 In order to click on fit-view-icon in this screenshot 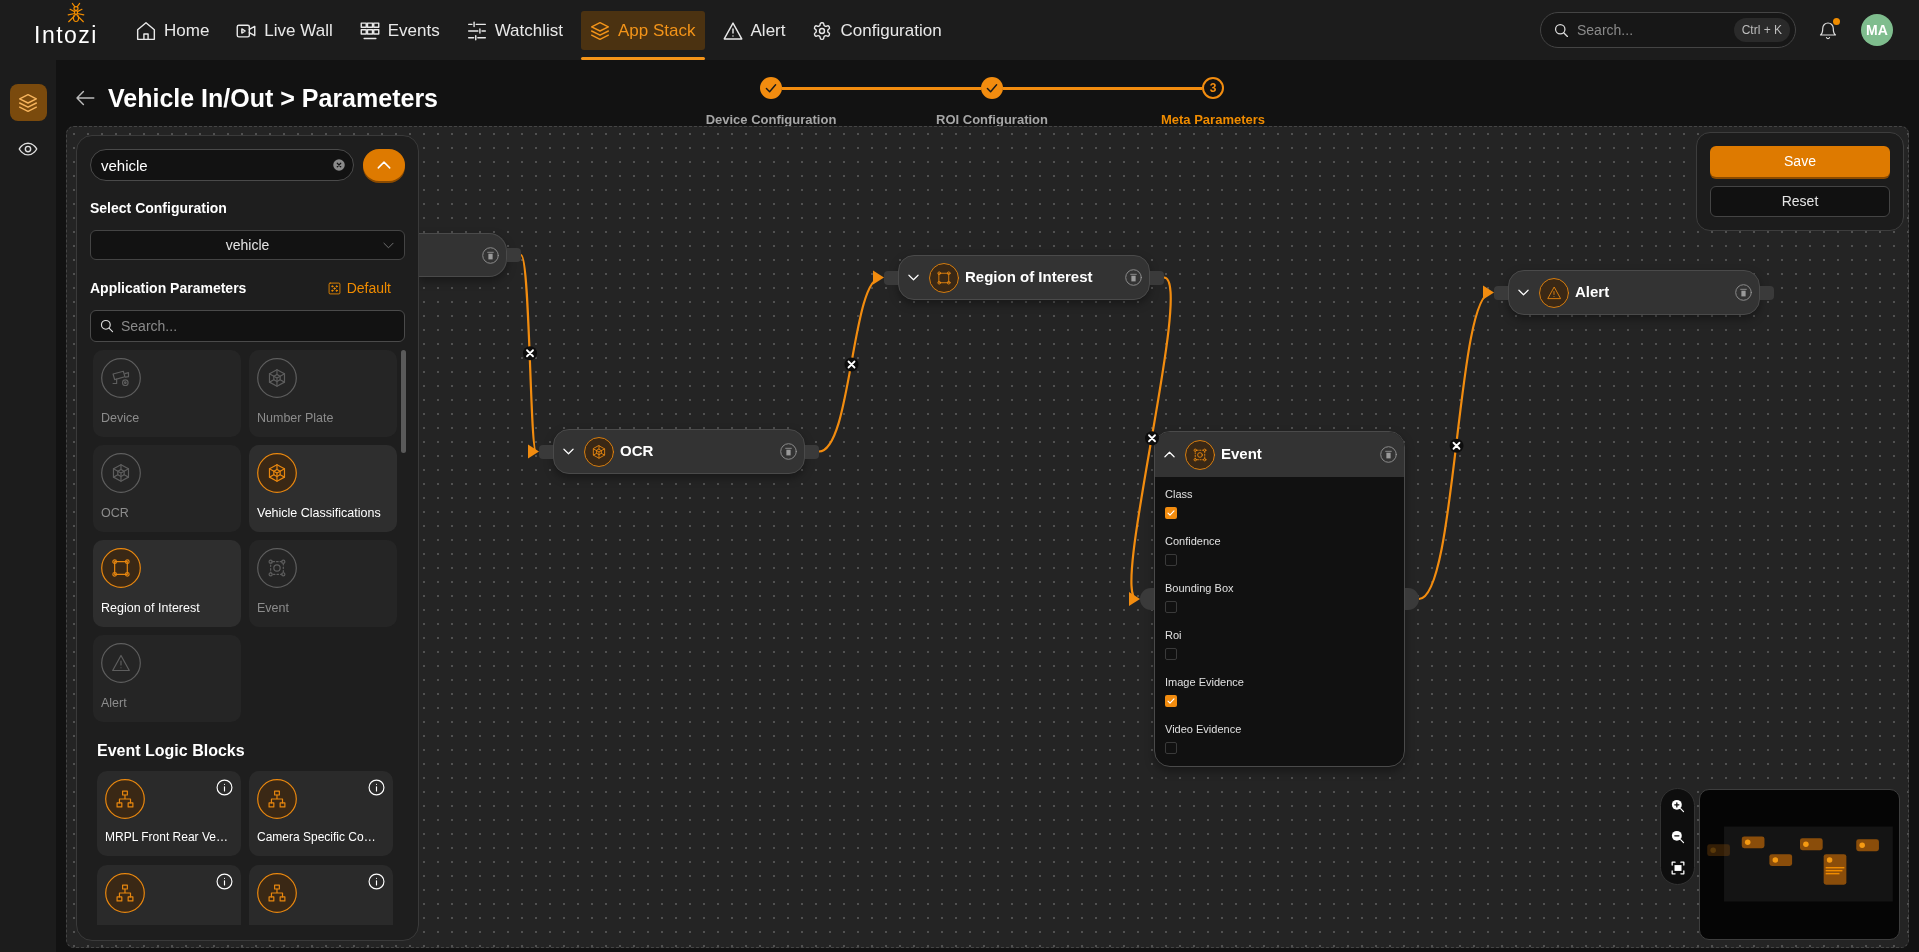, I will do `click(1677, 867)`.